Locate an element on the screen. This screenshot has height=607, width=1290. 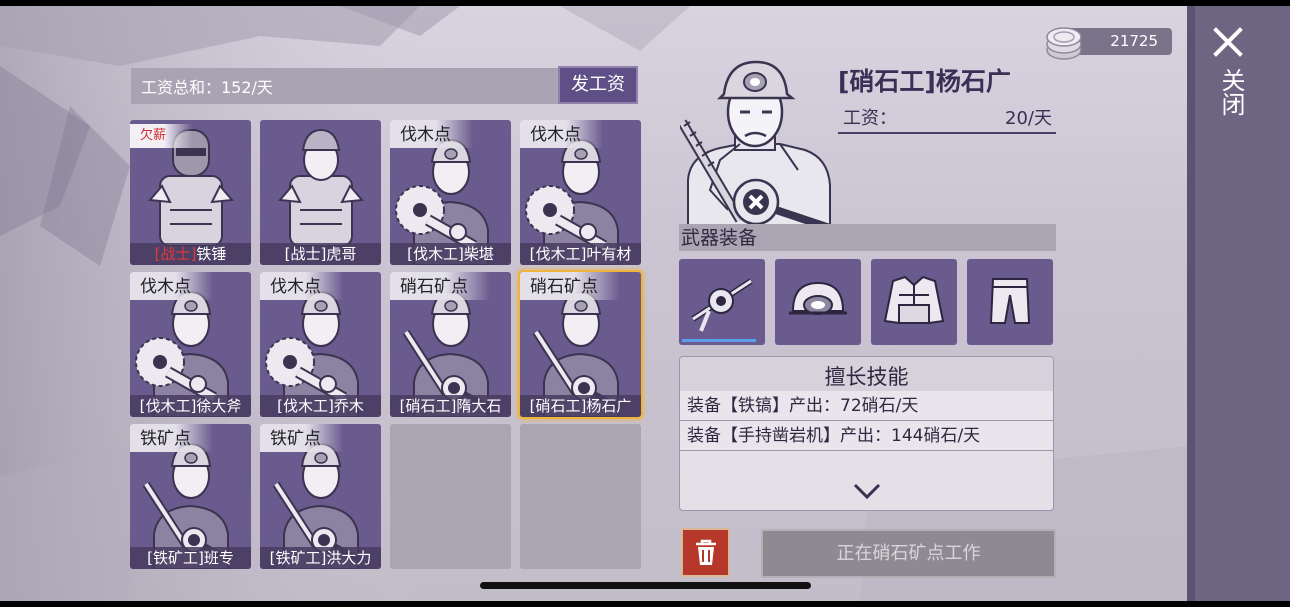
worker-name: [伐木工]徐大斧 is located at coordinates (190, 406).